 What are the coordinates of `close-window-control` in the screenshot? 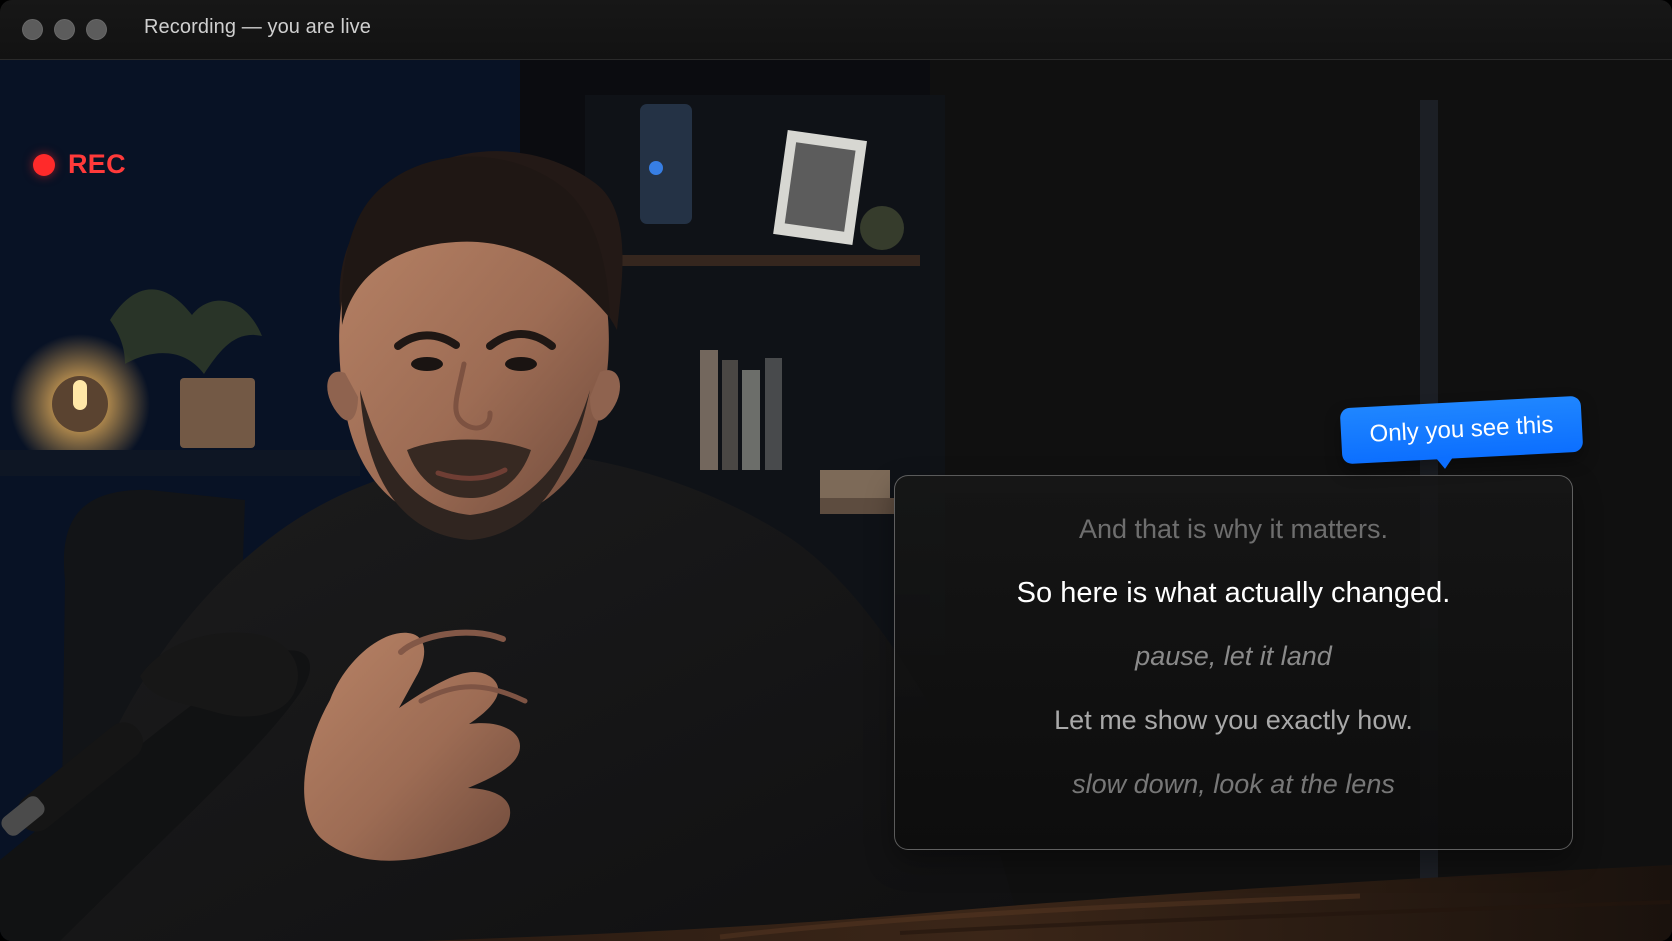 It's located at (32, 29).